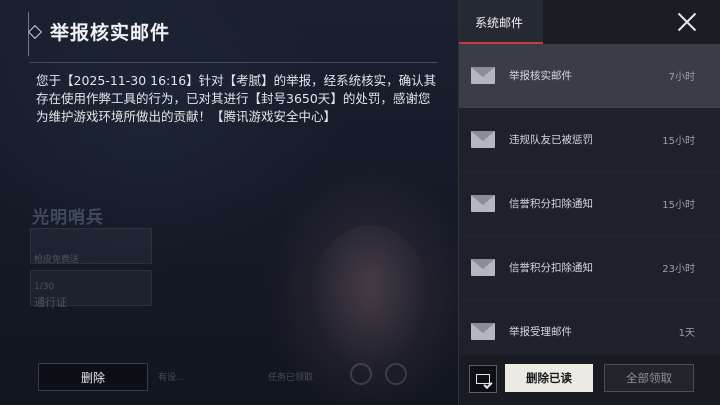  I want to click on diamond-icon, so click(35, 31).